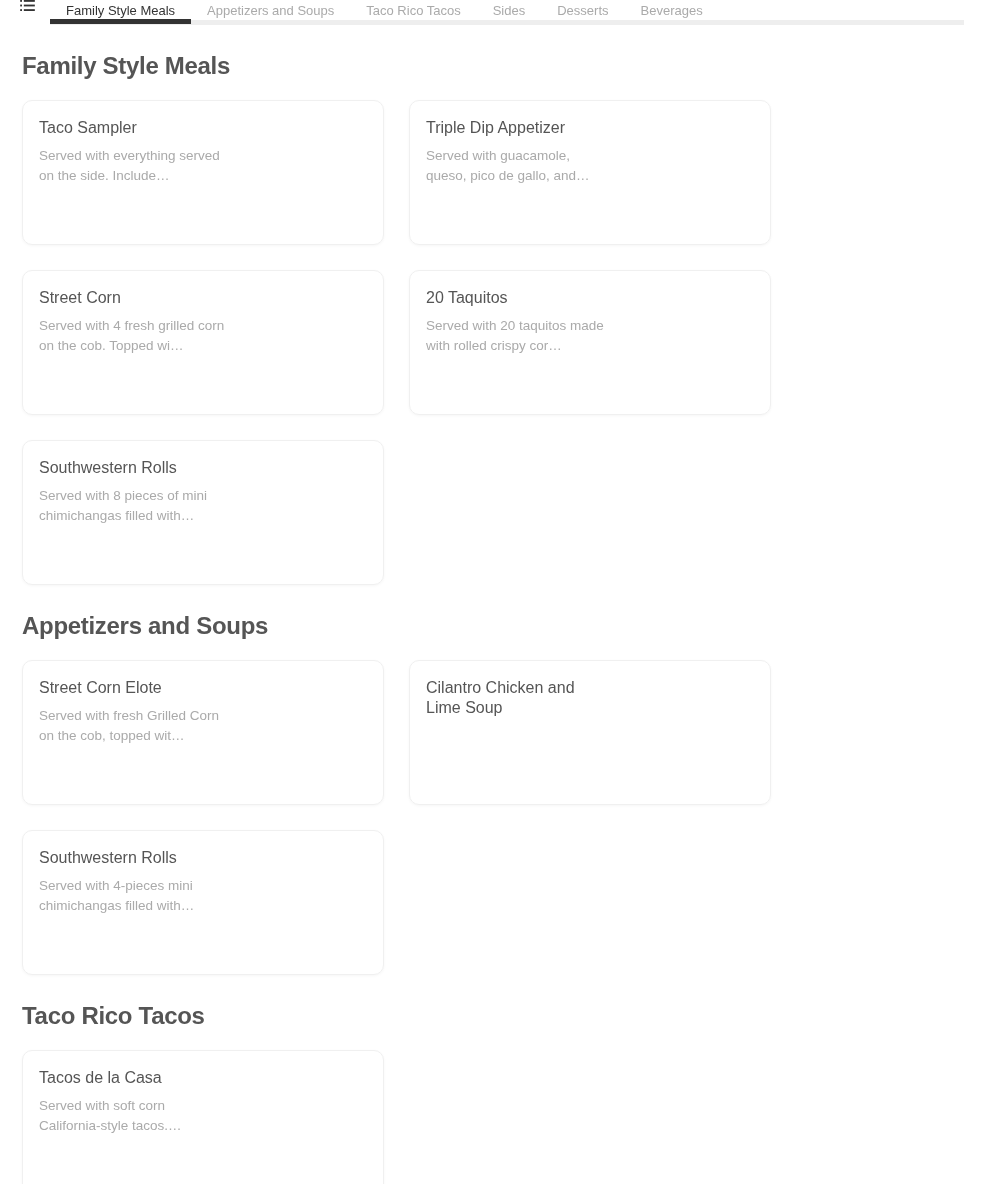 The width and height of the screenshot is (984, 1184). Describe the element at coordinates (146, 626) in the screenshot. I see `section-heading: Appetizers and Soups` at that location.